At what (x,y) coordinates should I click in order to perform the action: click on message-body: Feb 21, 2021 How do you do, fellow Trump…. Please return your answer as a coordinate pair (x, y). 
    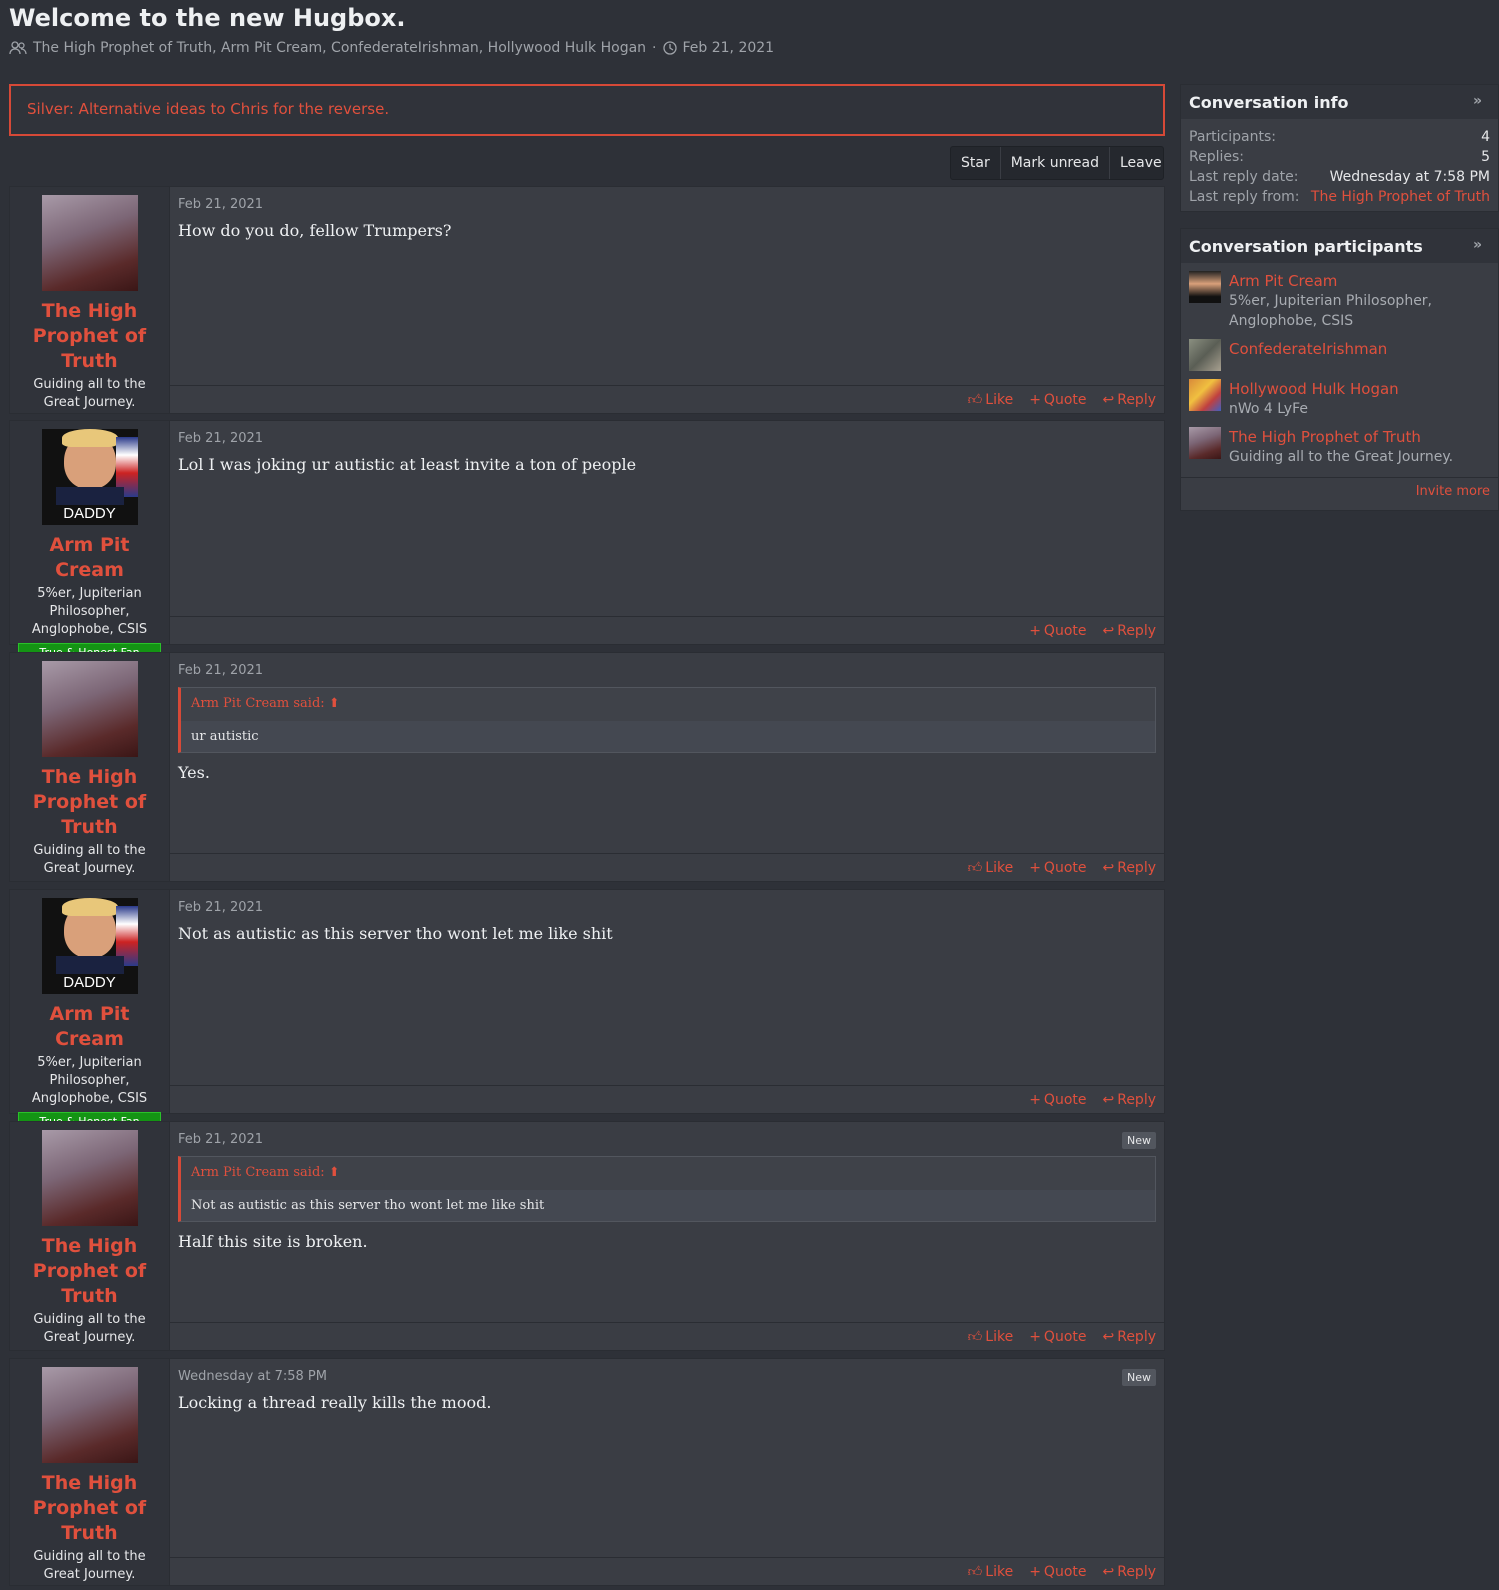
    Looking at the image, I should click on (667, 300).